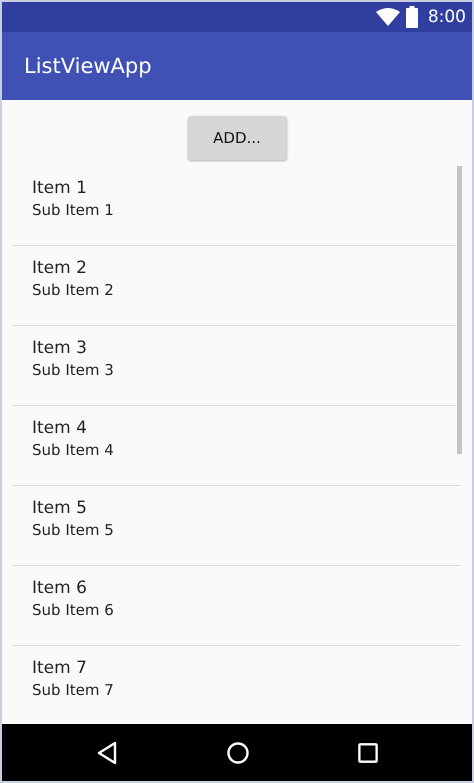 The height and width of the screenshot is (783, 474). What do you see at coordinates (73, 690) in the screenshot?
I see `item-subtitle: Sub Item 7` at bounding box center [73, 690].